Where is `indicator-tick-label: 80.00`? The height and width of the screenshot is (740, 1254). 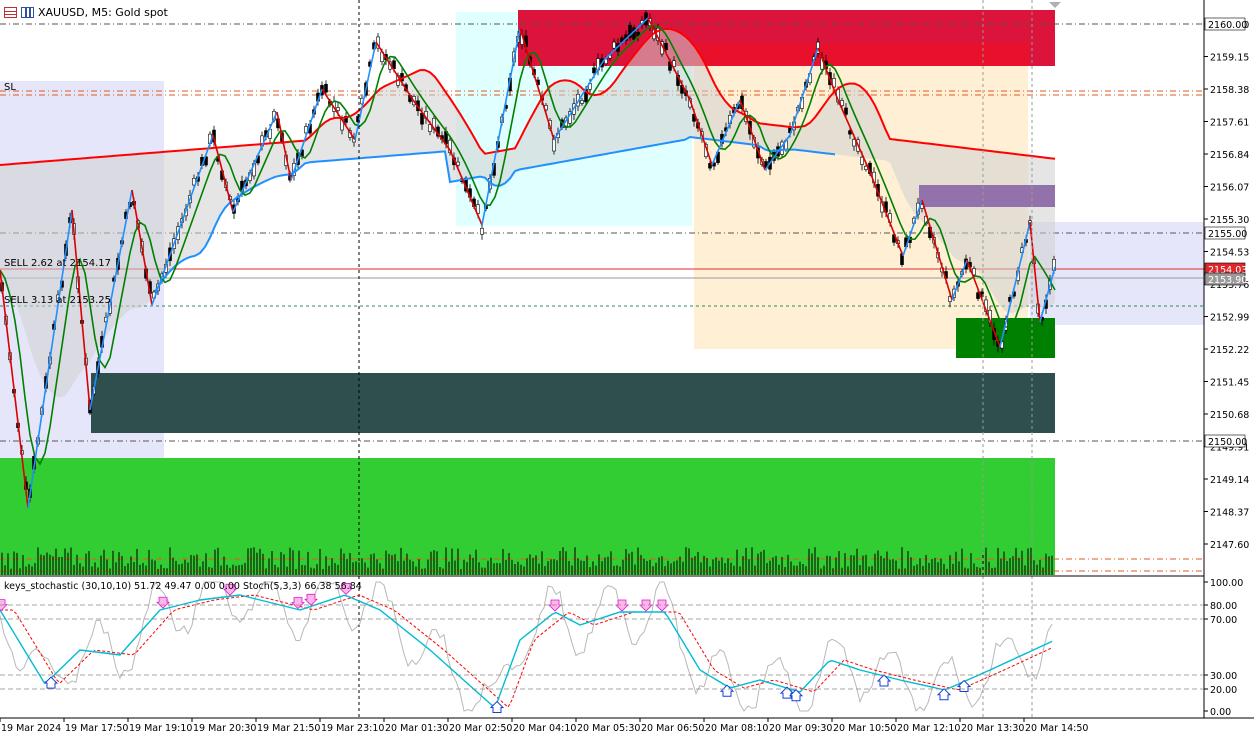
indicator-tick-label: 80.00 is located at coordinates (1223, 606).